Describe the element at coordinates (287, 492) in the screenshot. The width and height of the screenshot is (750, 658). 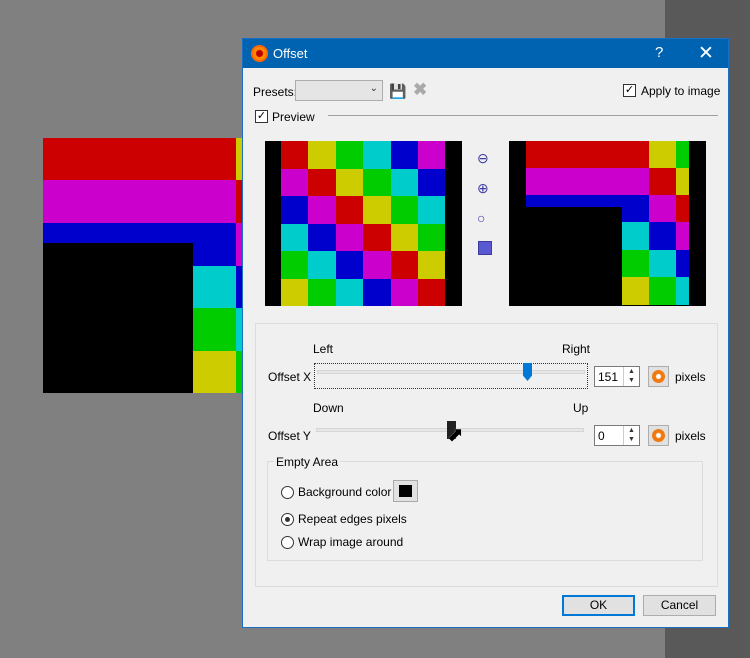
I see `background-color-radio` at that location.